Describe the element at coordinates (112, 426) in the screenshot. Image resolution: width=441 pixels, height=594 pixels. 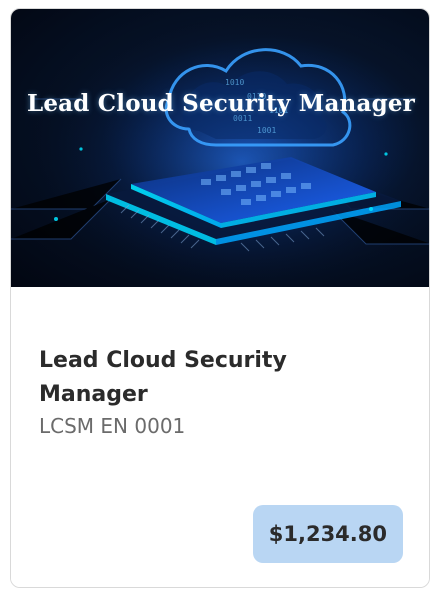
I see `course-code: LCSM EN 0001` at that location.